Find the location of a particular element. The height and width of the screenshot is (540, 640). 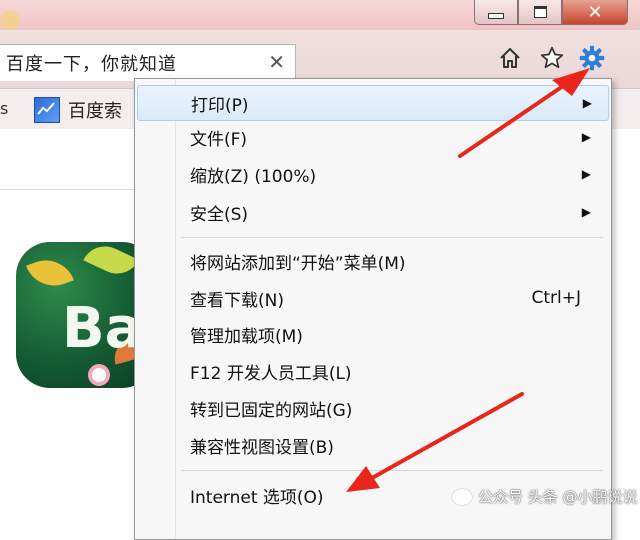

star-icon is located at coordinates (552, 57).